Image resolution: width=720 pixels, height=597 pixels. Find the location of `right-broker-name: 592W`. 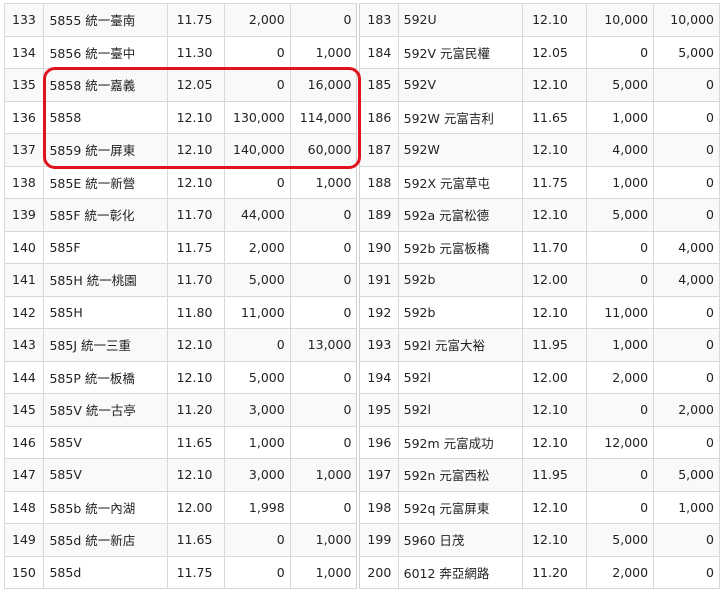

right-broker-name: 592W is located at coordinates (460, 150).